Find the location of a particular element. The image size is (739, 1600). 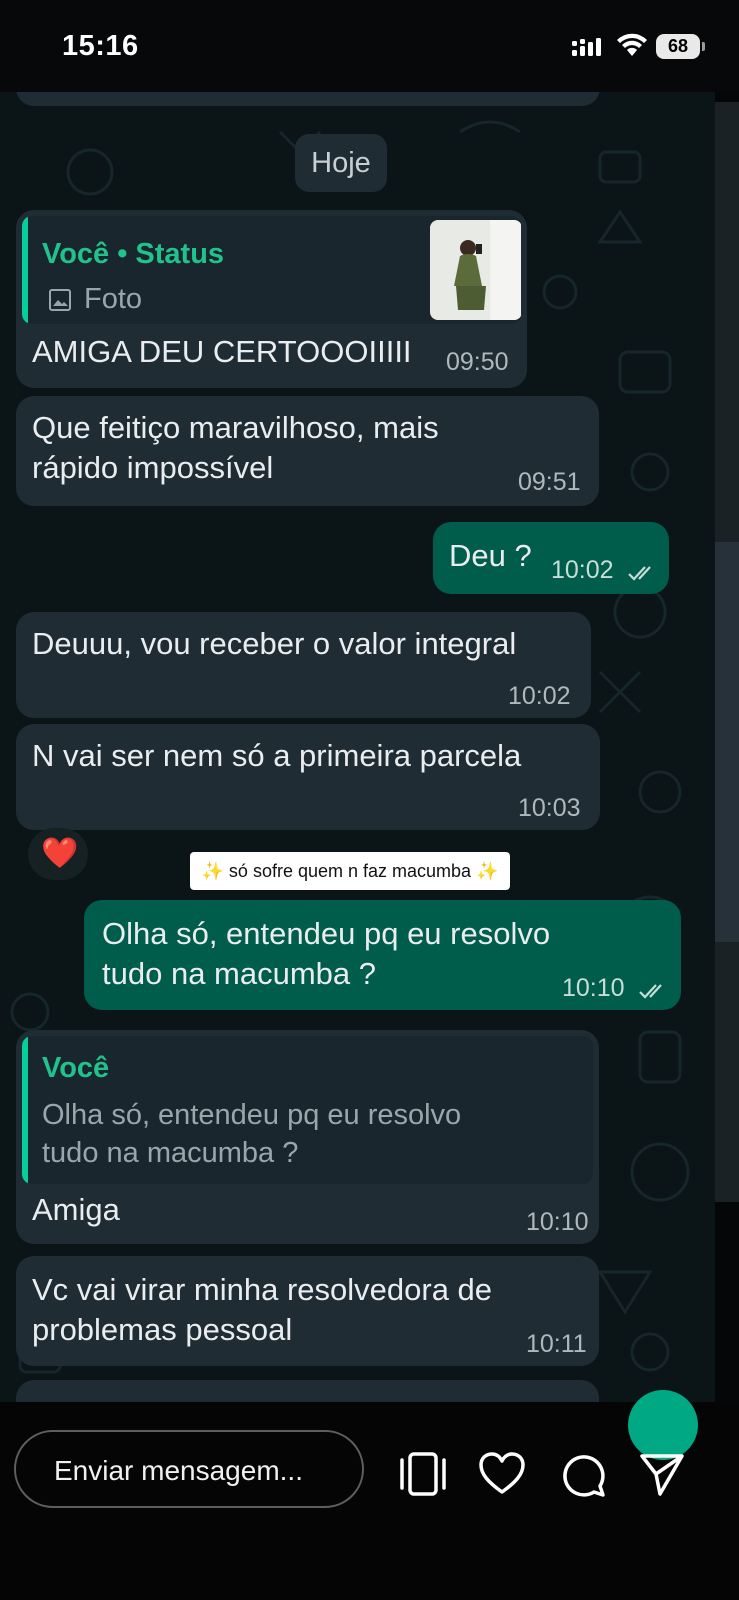

quote-text-line: tudo na macumba ? is located at coordinates (170, 1153).